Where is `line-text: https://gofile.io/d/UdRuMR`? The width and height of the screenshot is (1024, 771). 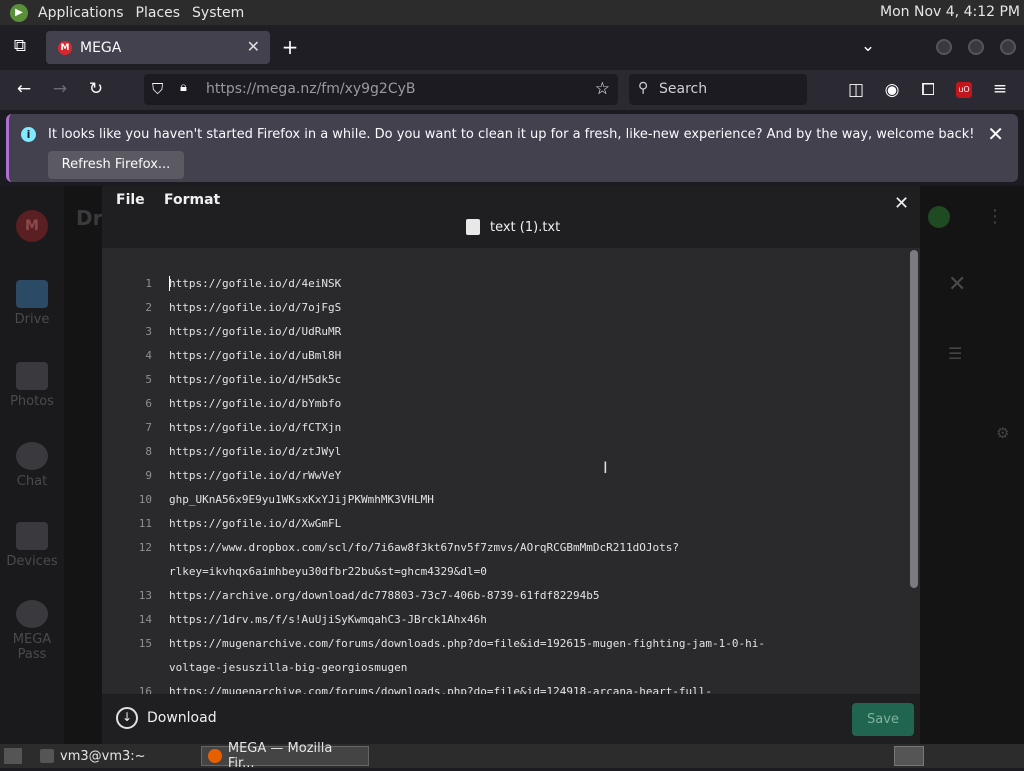 line-text: https://gofile.io/d/UdRuMR is located at coordinates (255, 331).